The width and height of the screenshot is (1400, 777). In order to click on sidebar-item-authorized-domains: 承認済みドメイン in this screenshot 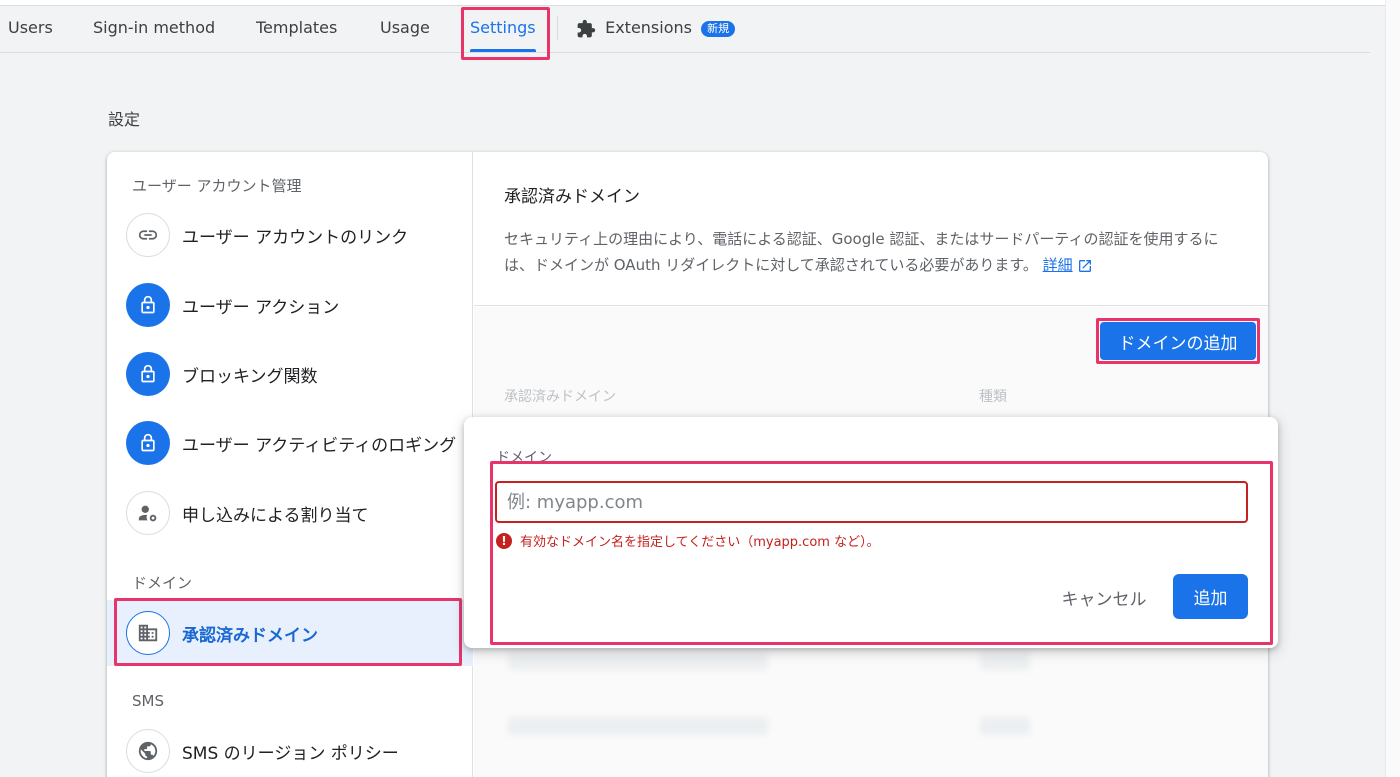, I will do `click(290, 633)`.